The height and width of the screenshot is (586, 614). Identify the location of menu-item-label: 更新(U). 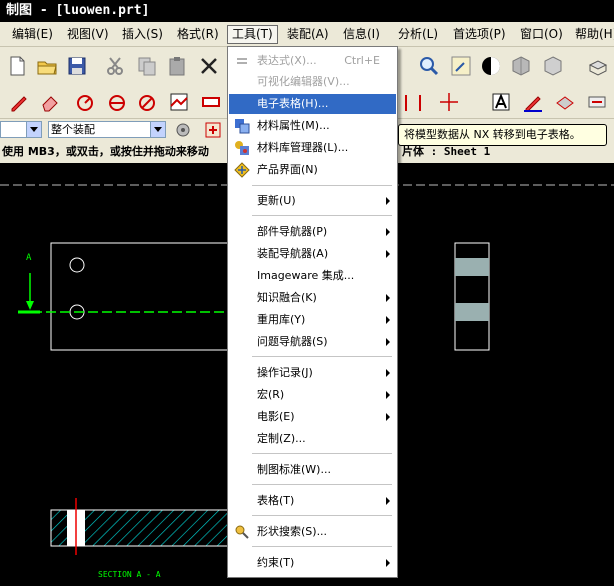
(276, 200).